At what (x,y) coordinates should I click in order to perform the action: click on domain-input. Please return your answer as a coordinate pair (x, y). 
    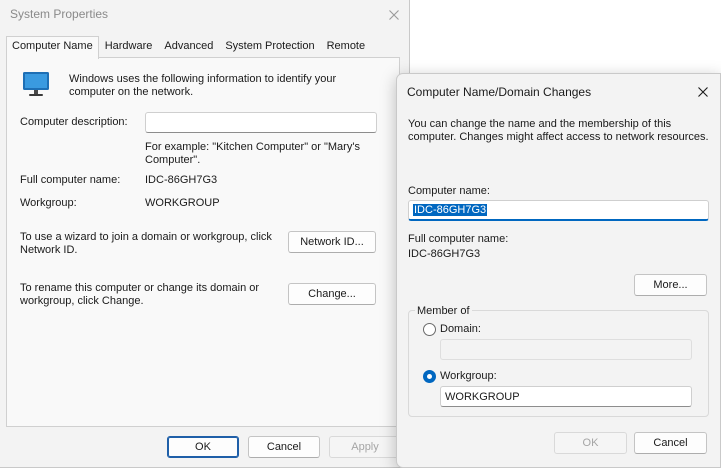
    Looking at the image, I should click on (566, 349).